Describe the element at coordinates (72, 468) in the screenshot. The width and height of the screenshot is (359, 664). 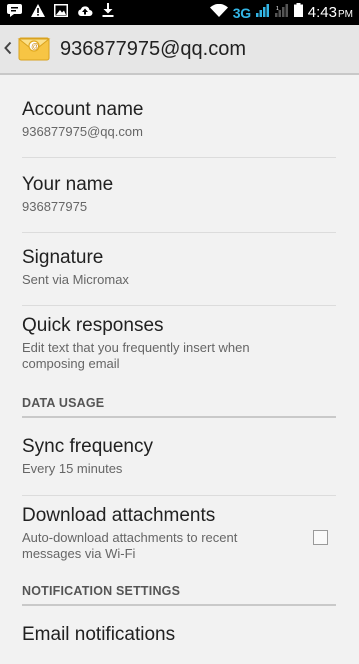
I see `pref-summary: Every 15 minutes` at that location.